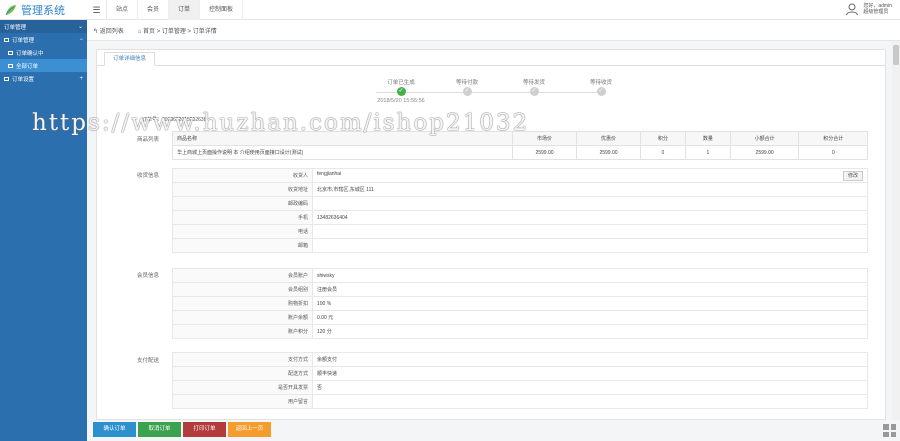 This screenshot has width=900, height=441. What do you see at coordinates (491, 65) in the screenshot?
I see `tab-divider` at bounding box center [491, 65].